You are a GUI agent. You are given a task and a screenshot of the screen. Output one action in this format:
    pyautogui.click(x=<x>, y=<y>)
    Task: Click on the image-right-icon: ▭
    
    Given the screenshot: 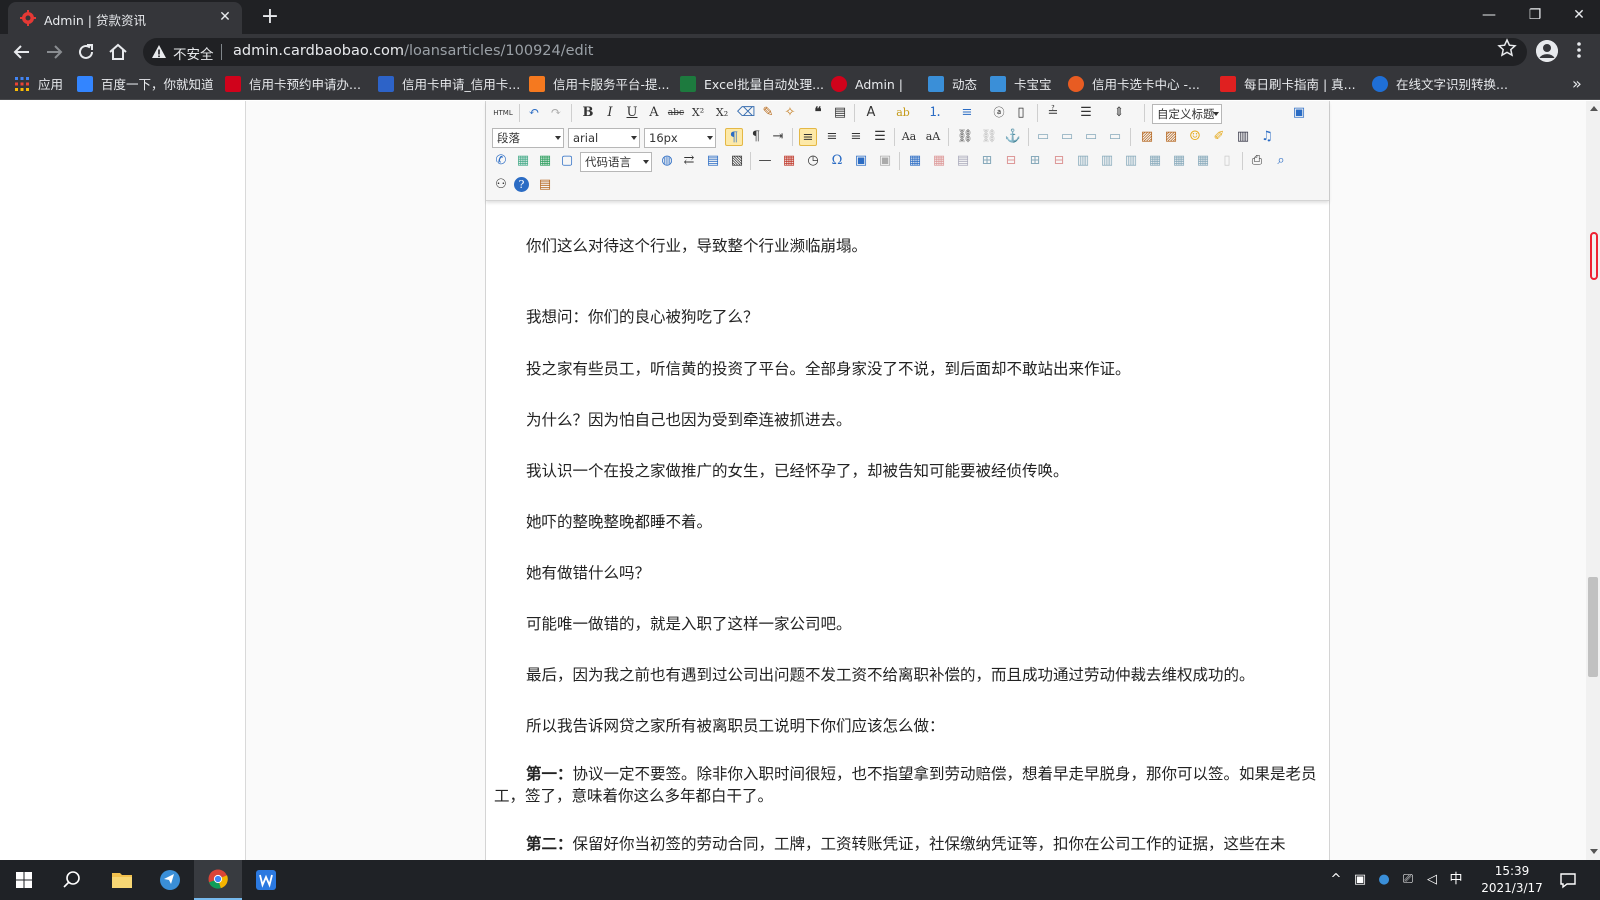 What is the action you would take?
    pyautogui.click(x=1091, y=137)
    